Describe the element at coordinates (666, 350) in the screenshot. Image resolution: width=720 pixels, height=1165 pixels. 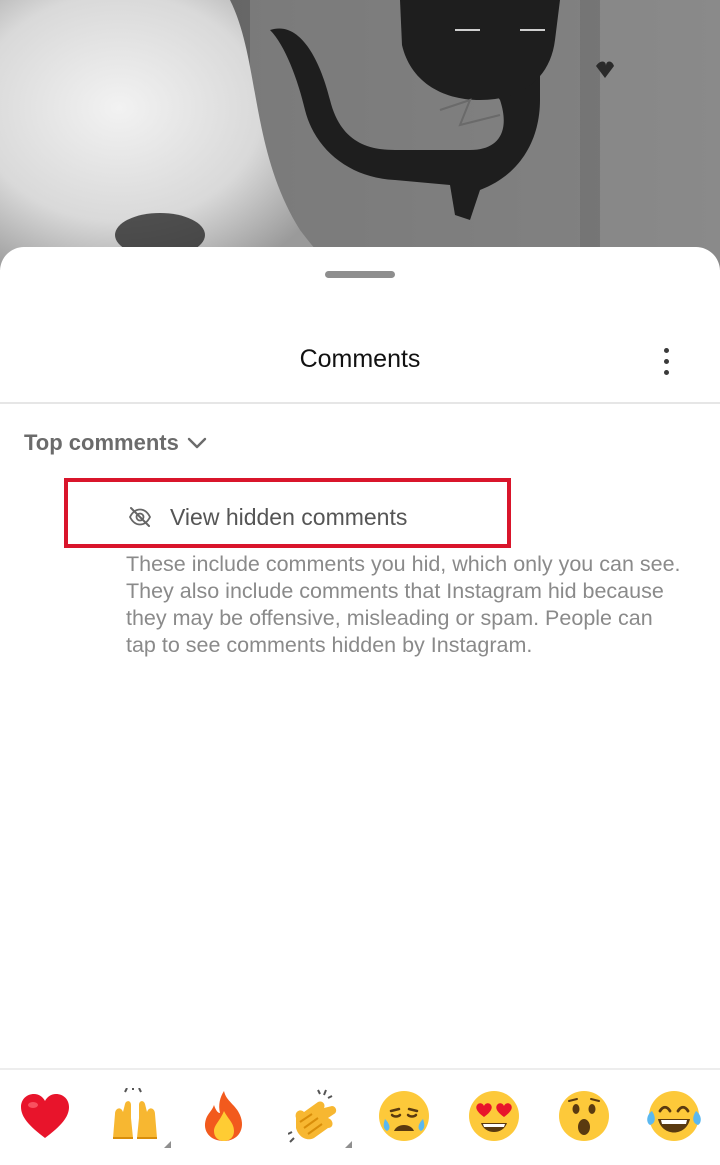
I see `more-vertical-icon` at that location.